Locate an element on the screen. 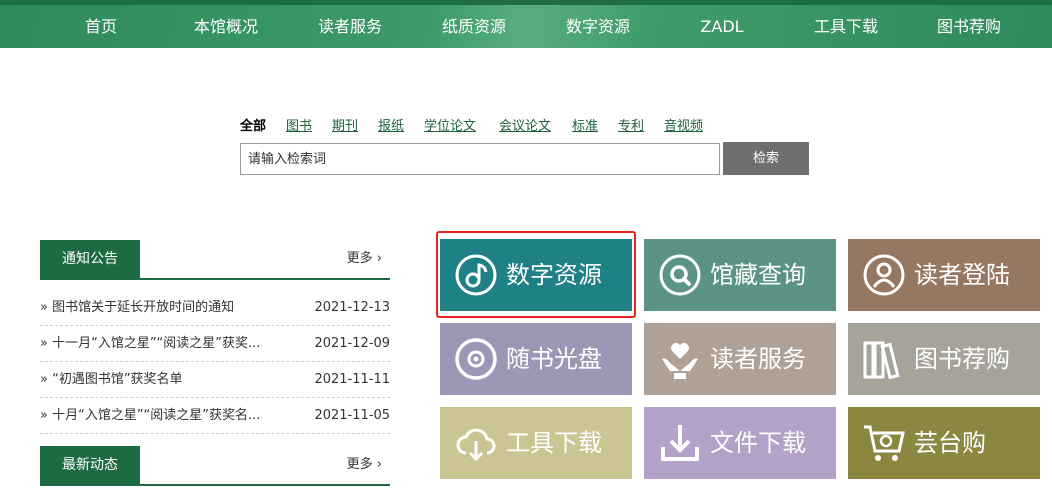 The height and width of the screenshot is (489, 1052). news-more-link: 更多 › is located at coordinates (364, 465).